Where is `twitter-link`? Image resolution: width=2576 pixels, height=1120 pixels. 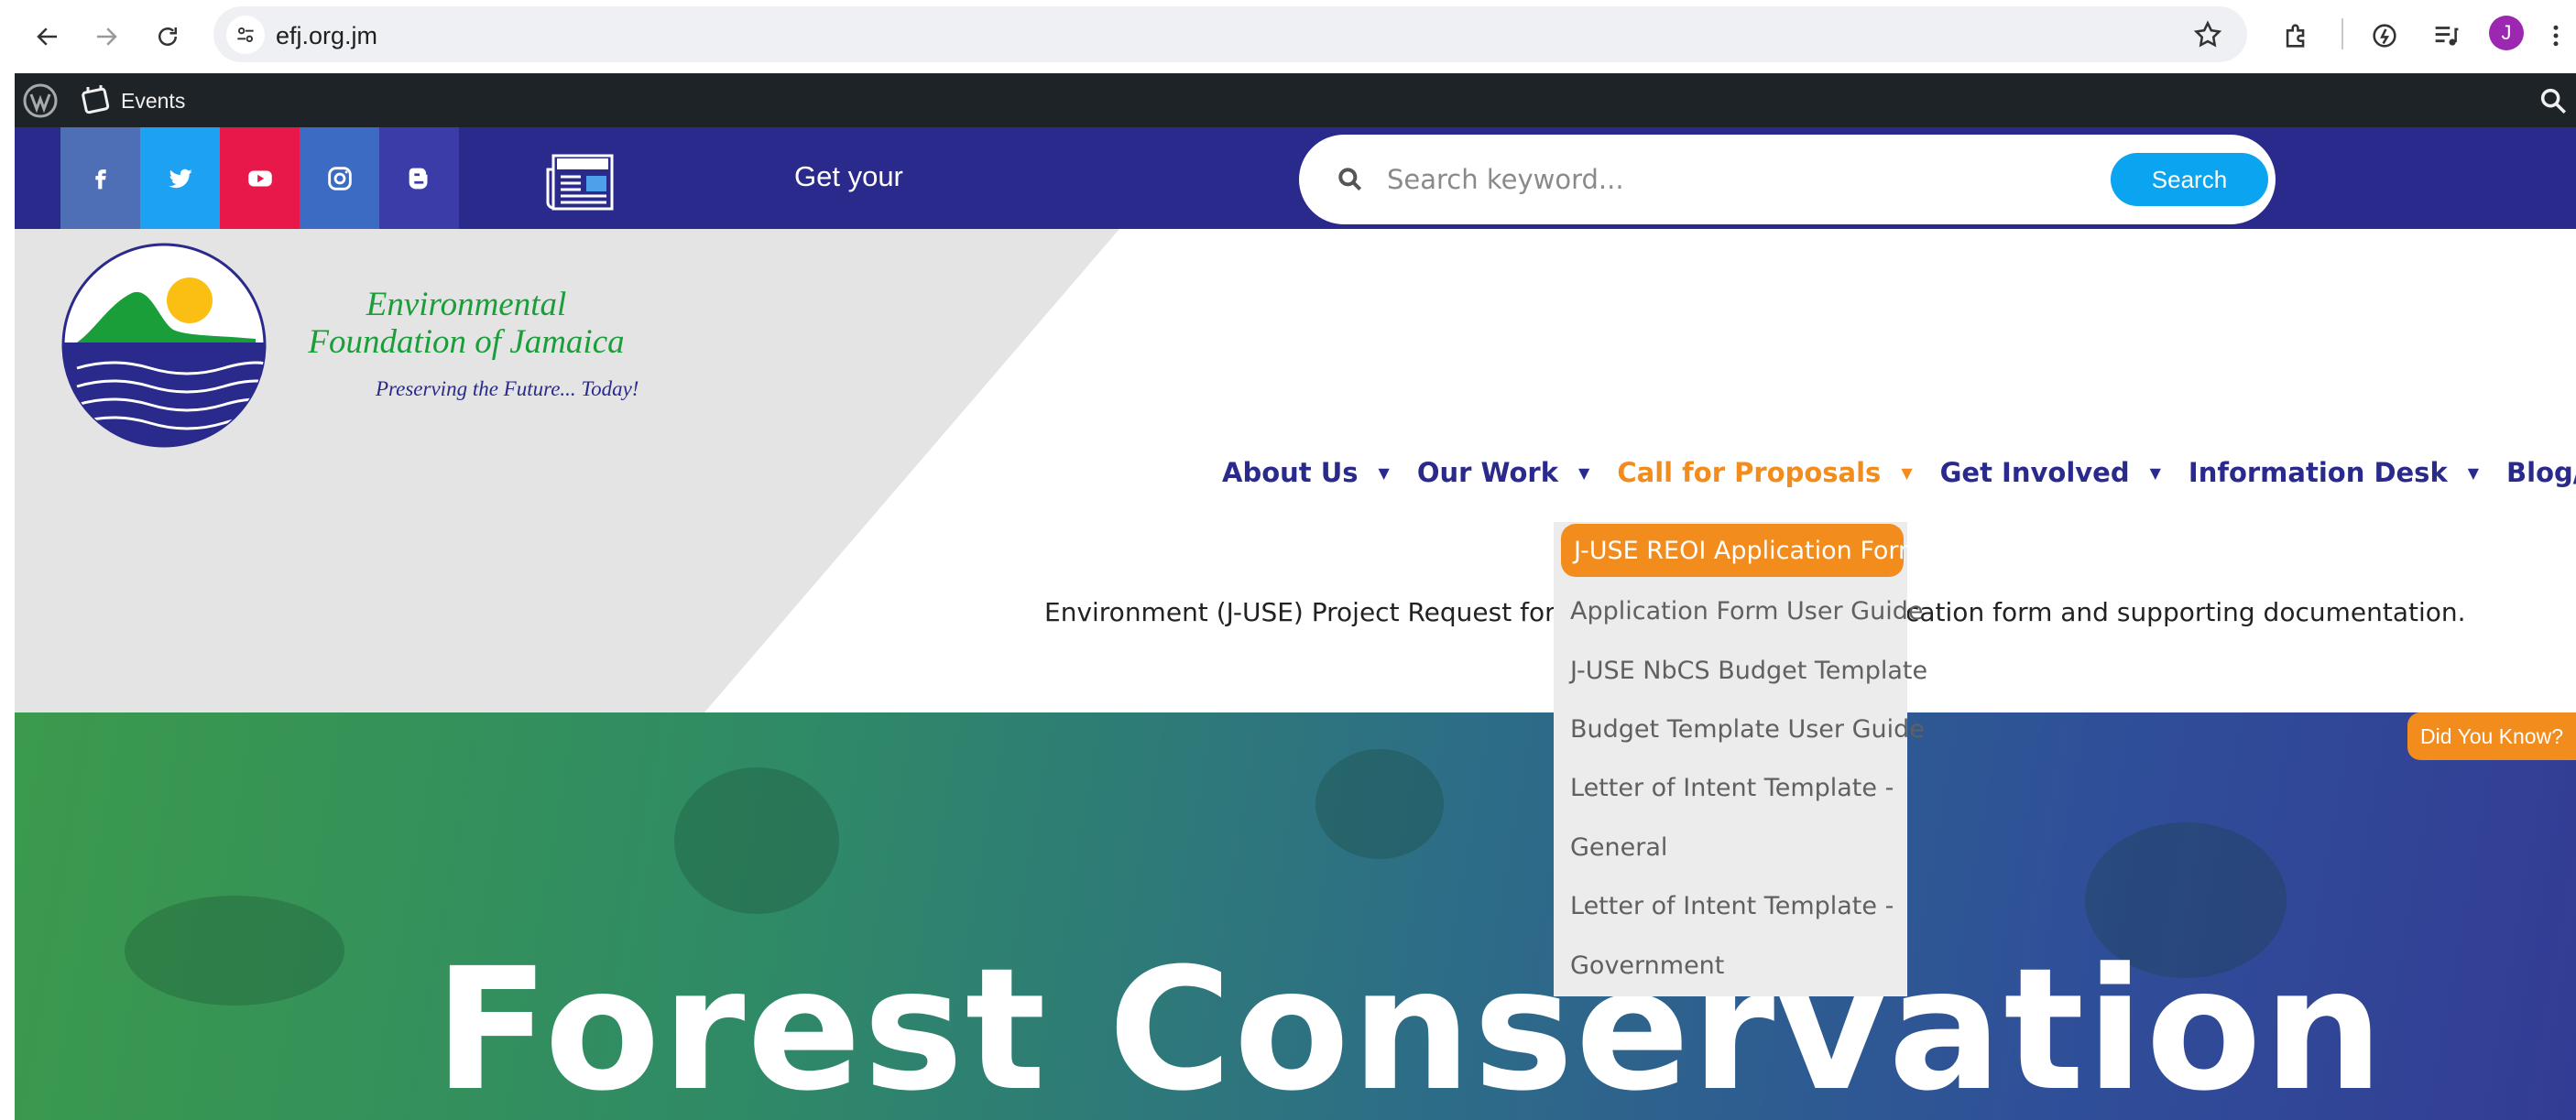 twitter-link is located at coordinates (180, 178).